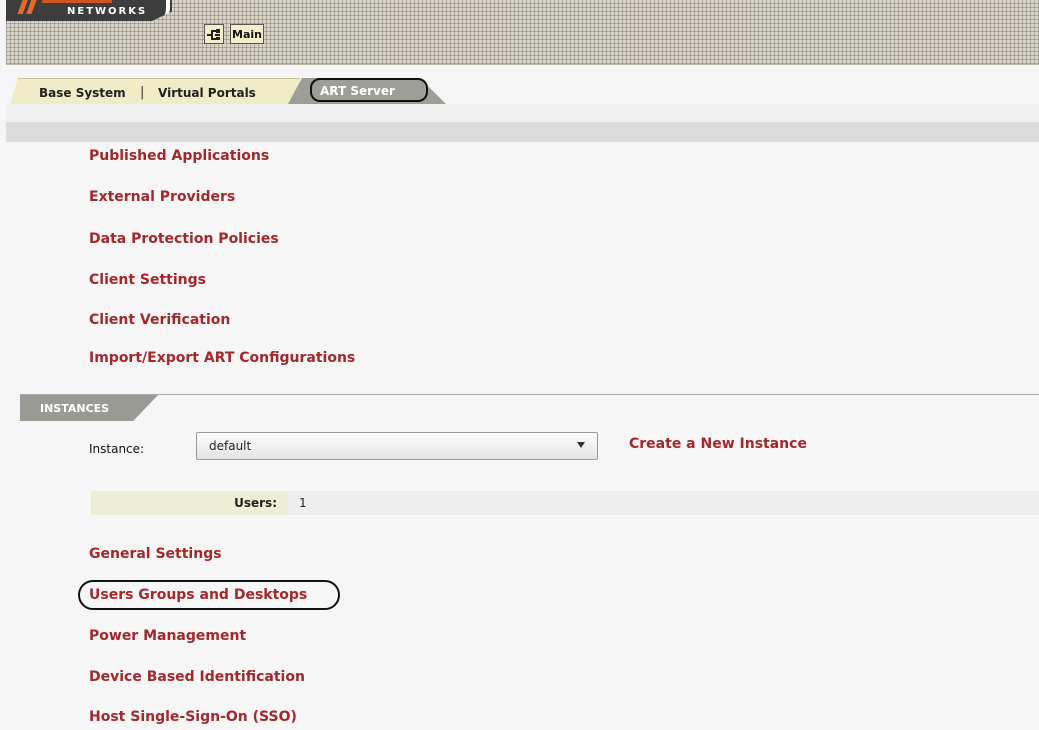  Describe the element at coordinates (565, 503) in the screenshot. I see `users-row: Users: 1` at that location.